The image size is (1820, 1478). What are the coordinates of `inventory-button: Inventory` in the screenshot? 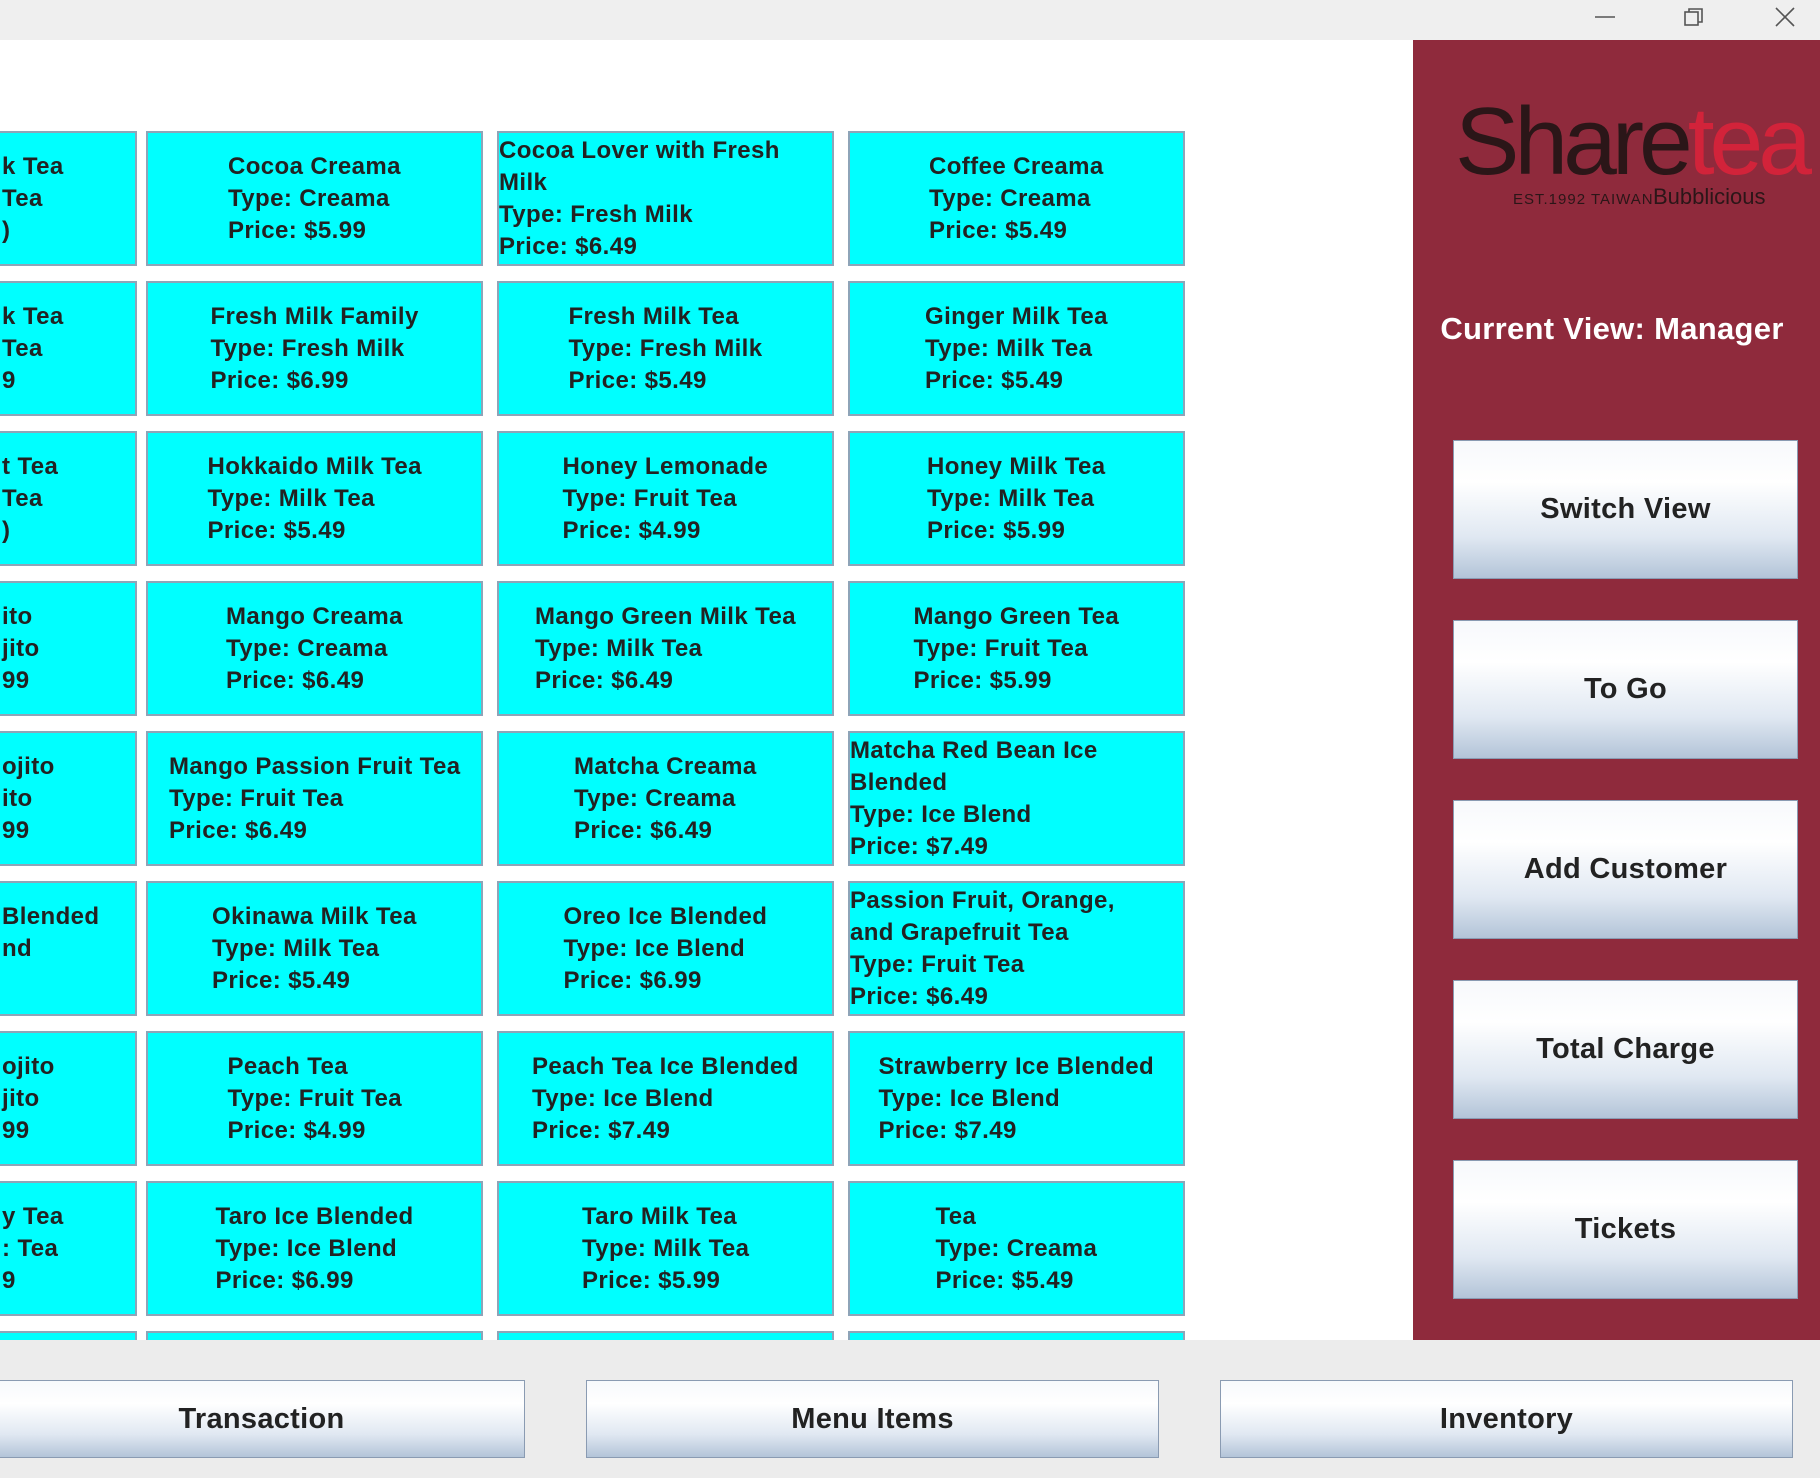 It's located at (1506, 1419).